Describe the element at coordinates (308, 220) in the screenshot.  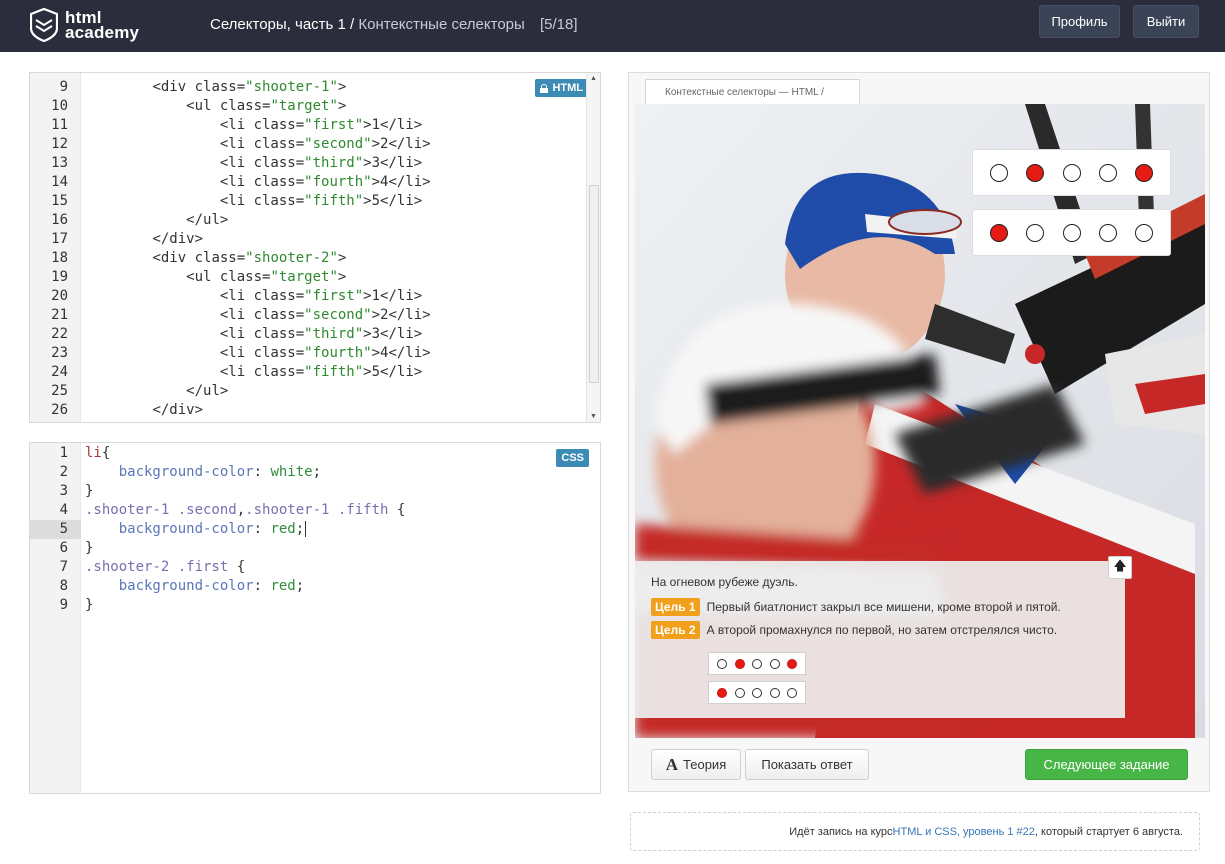
I see `code-line: 16 </ul>` at that location.